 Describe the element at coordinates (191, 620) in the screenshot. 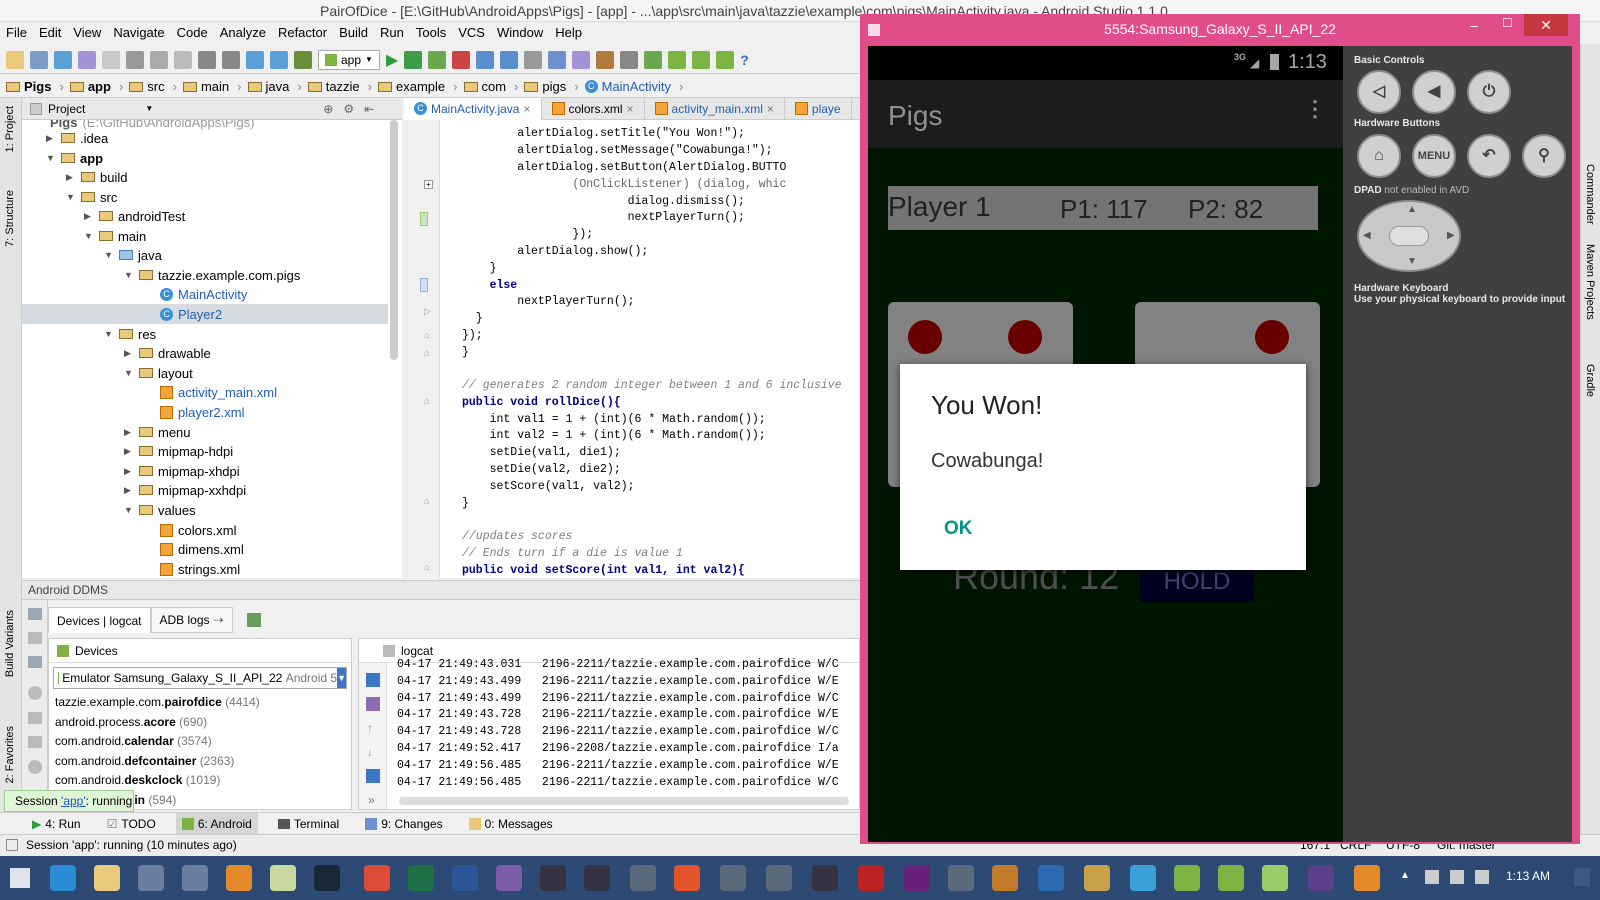

I see `tab-adb-logs: ADB logs ⇢` at that location.